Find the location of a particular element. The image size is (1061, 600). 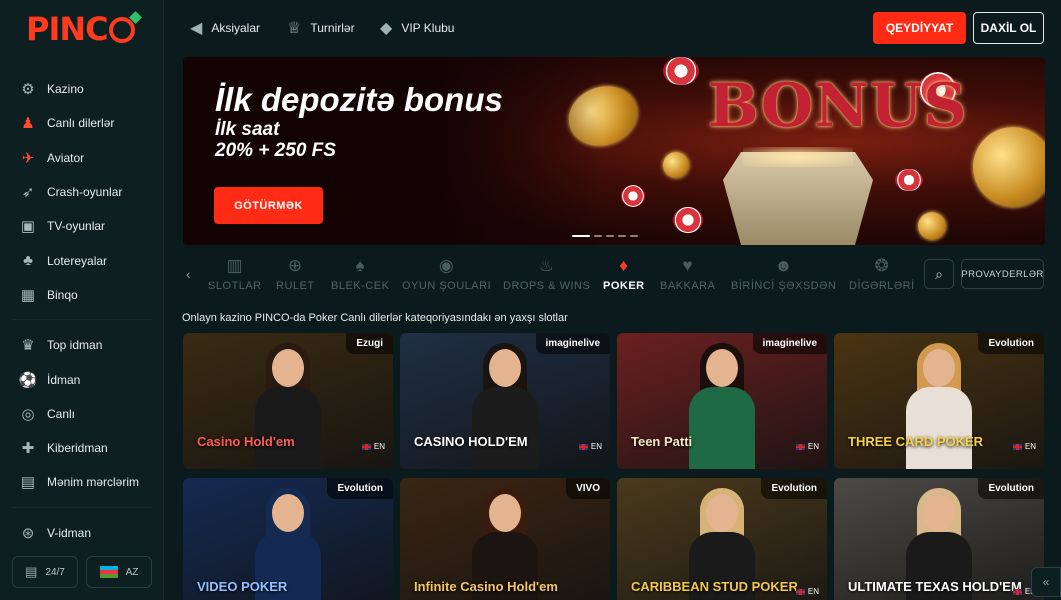

tab-label: POKER is located at coordinates (624, 286).